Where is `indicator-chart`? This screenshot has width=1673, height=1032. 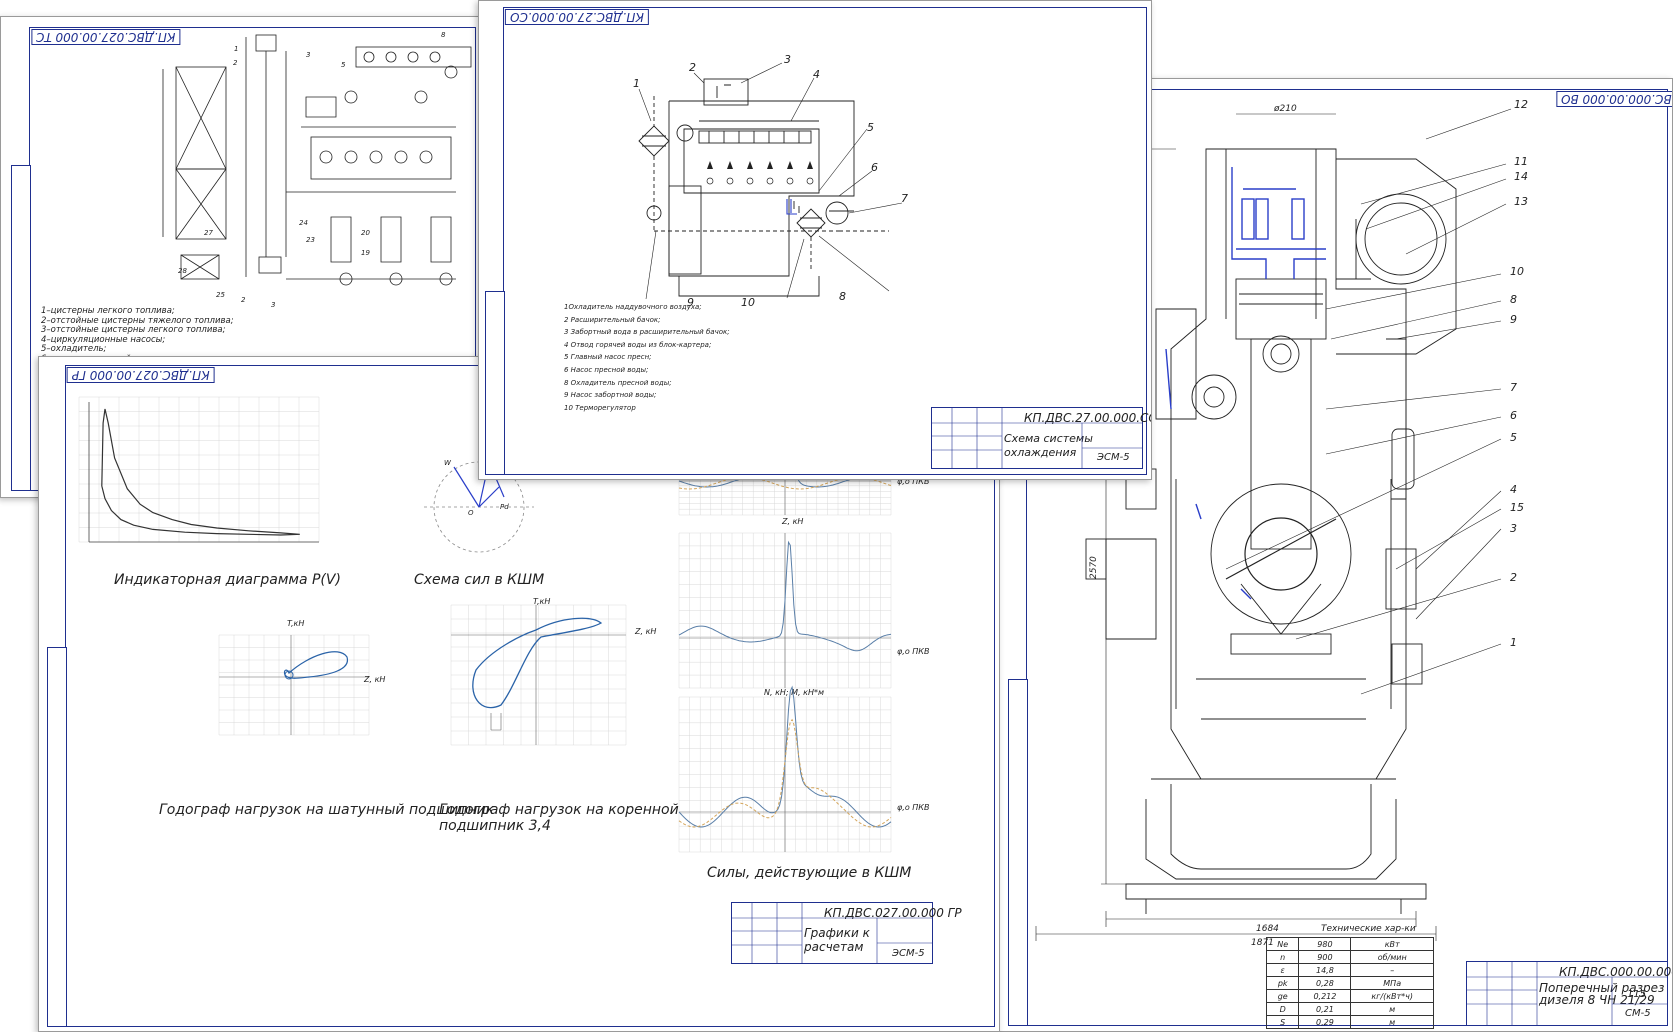 indicator-chart is located at coordinates (199, 469).